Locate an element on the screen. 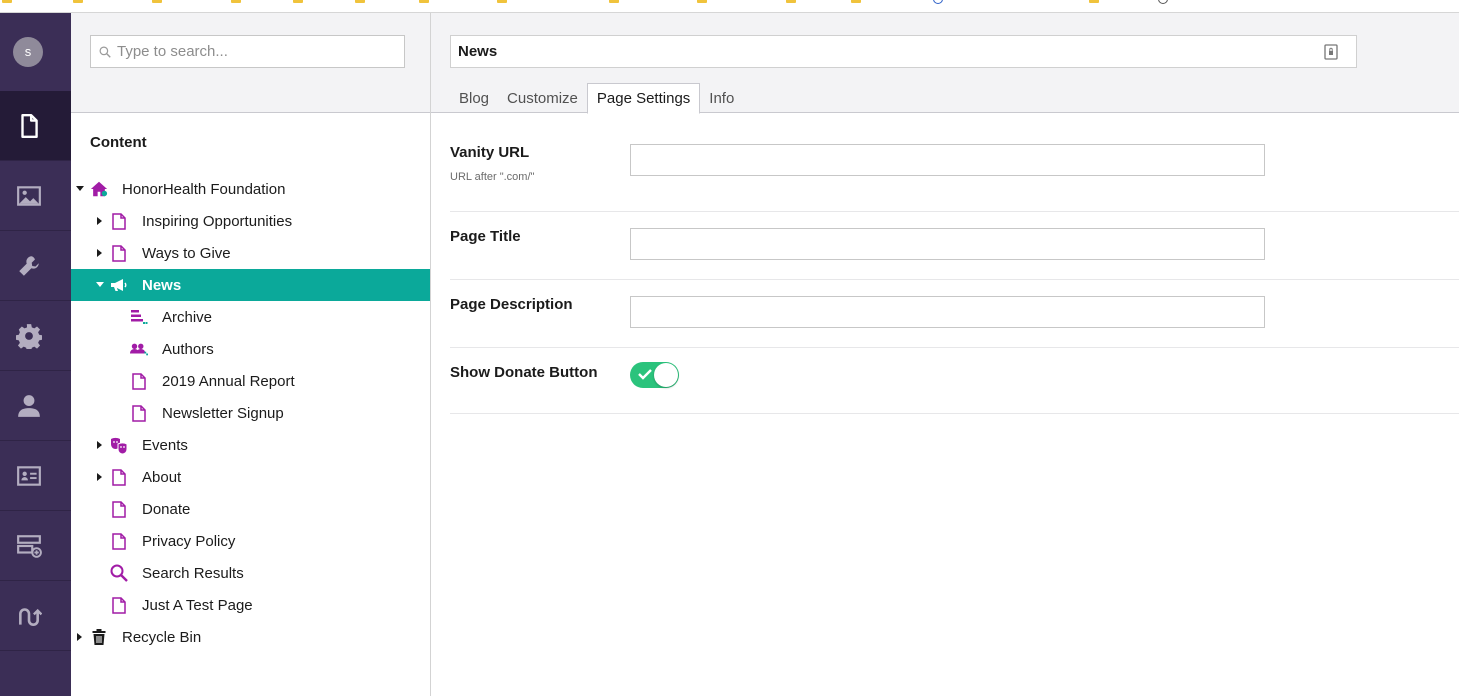 The image size is (1459, 696). search-icon is located at coordinates (105, 52).